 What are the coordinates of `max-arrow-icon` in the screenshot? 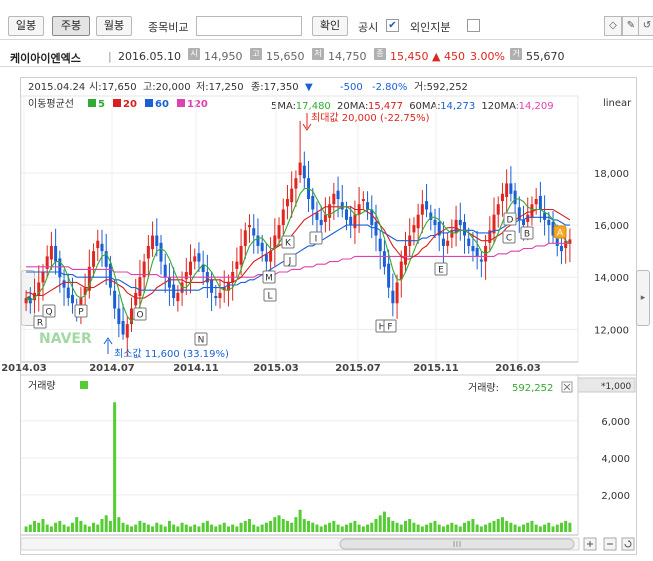 It's located at (307, 122).